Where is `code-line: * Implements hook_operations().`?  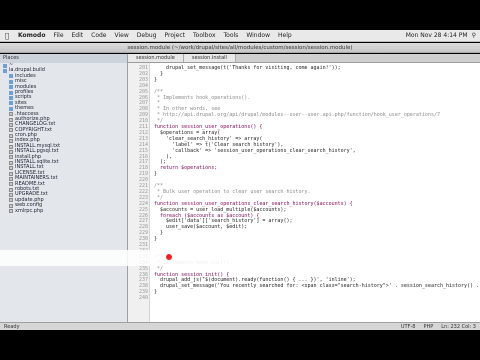 code-line: * Implements hook_operations(). is located at coordinates (202, 97).